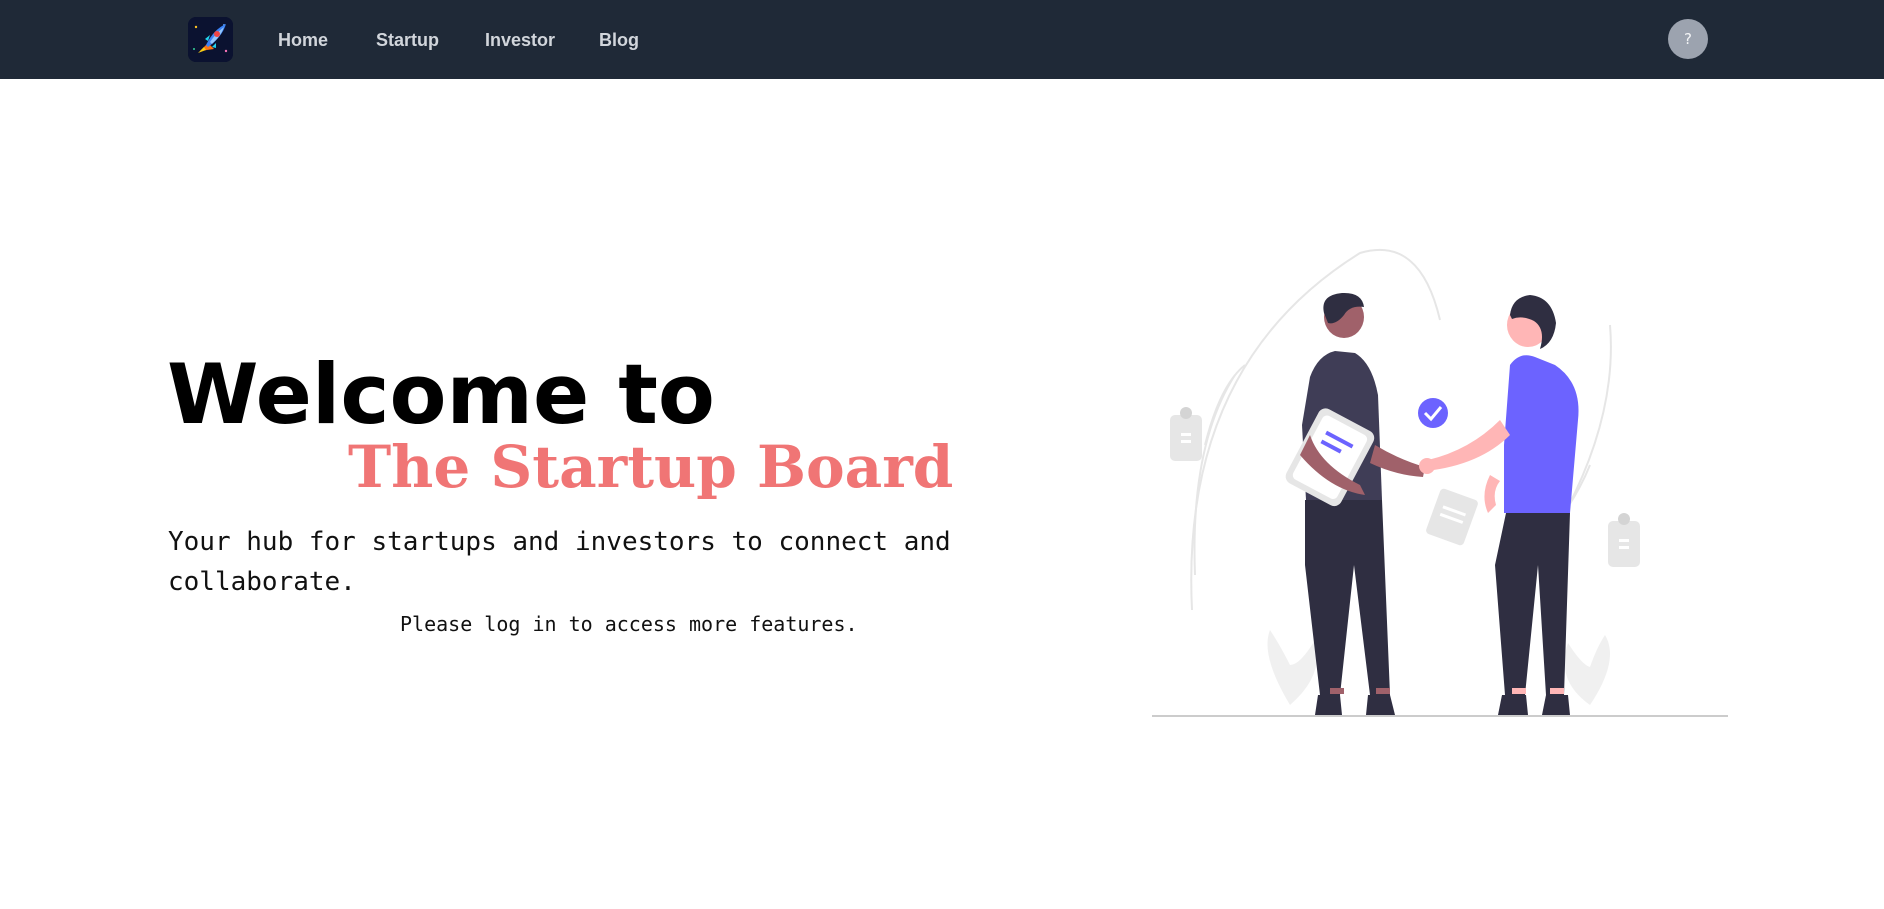  I want to click on hero-brand: The Startup Board, so click(651, 467).